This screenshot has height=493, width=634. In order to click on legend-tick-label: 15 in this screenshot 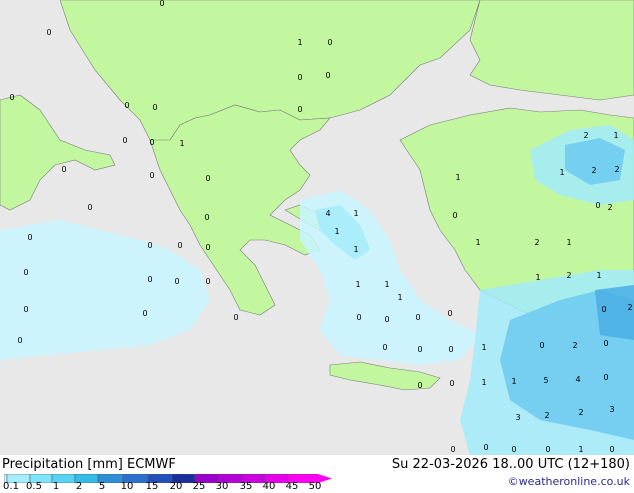, I will do `click(152, 486)`.